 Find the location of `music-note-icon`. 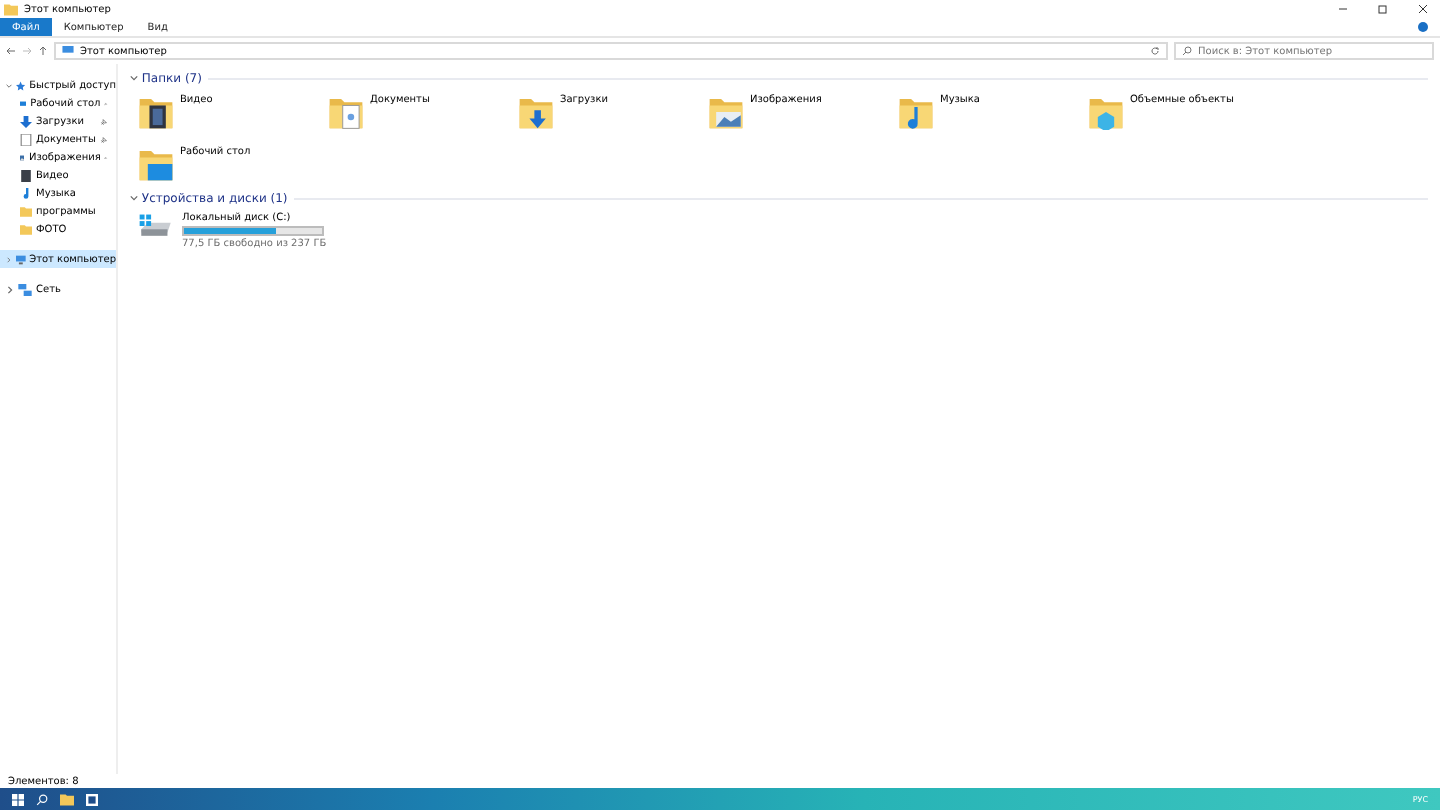

music-note-icon is located at coordinates (26, 193).